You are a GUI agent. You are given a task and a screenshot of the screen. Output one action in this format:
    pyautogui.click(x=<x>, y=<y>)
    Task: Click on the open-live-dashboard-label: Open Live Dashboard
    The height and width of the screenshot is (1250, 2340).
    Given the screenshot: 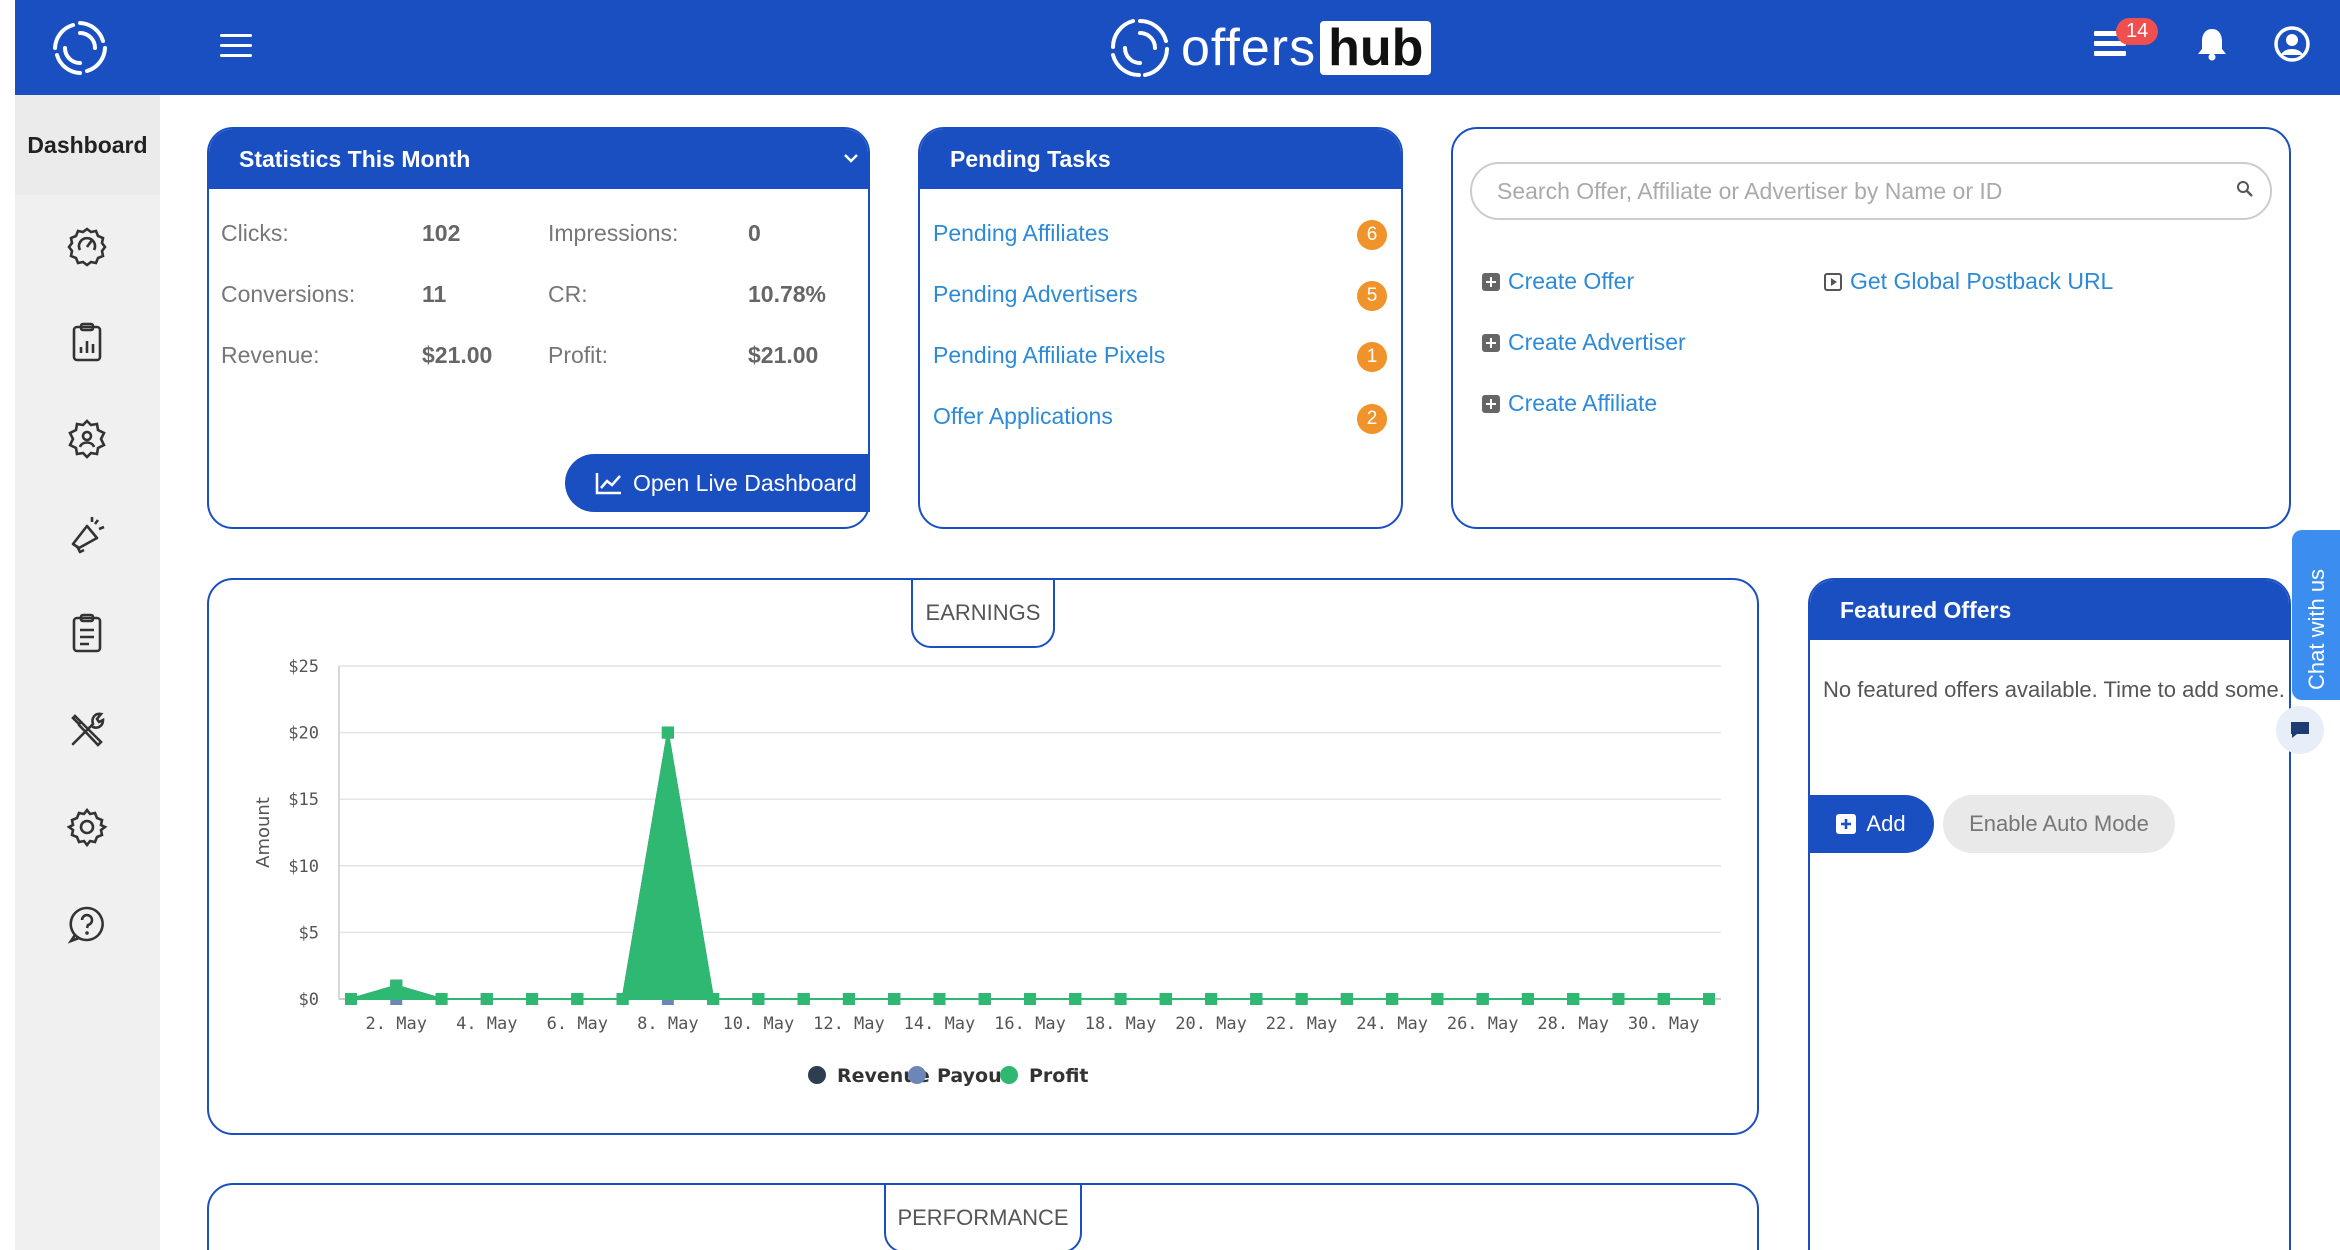 What is the action you would take?
    pyautogui.click(x=745, y=482)
    